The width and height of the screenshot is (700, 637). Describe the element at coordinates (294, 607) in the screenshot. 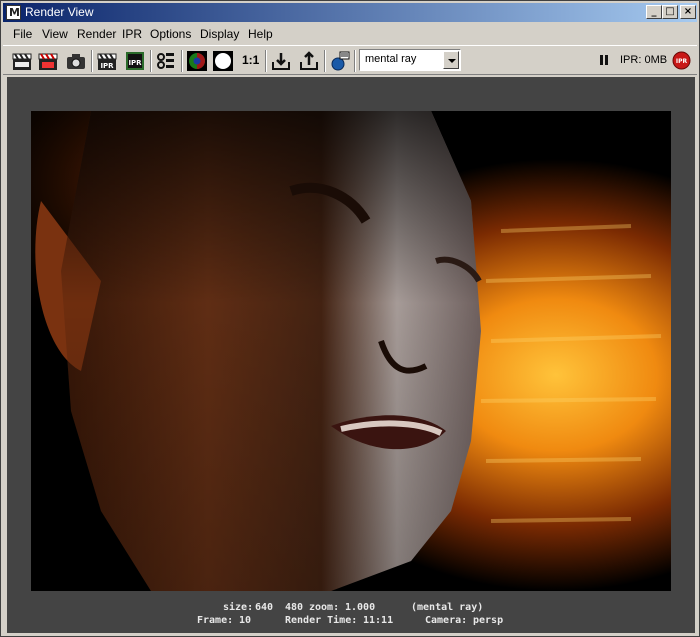

I see `image-height: 480` at that location.